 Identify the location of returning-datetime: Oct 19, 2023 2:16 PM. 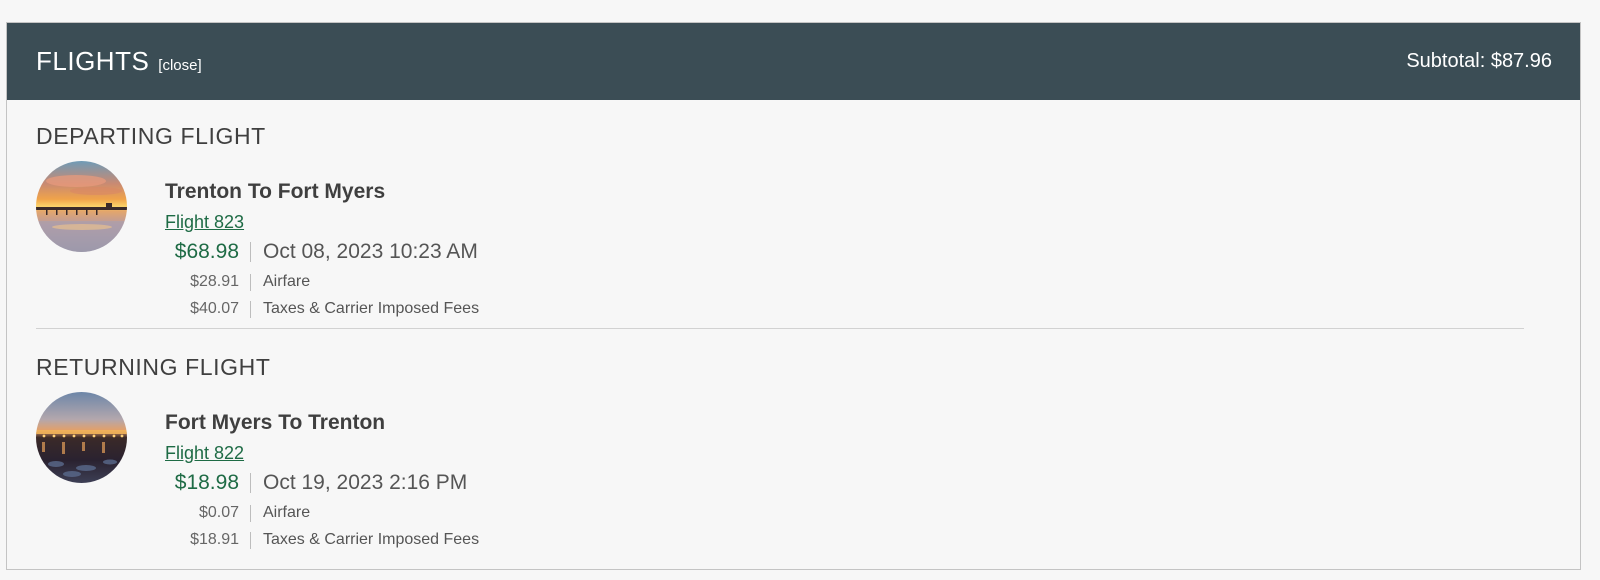
(365, 482).